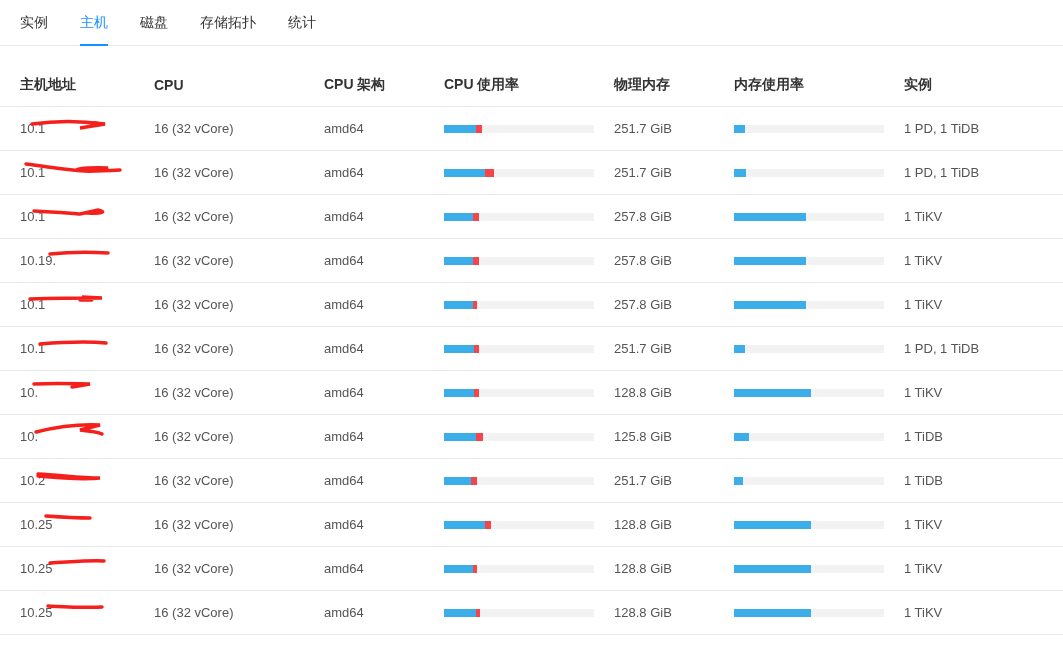  I want to click on host-address: 10.19., so click(38, 260).